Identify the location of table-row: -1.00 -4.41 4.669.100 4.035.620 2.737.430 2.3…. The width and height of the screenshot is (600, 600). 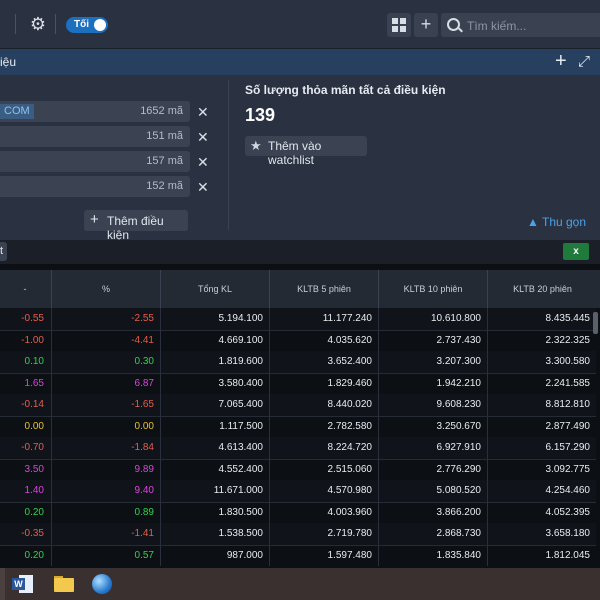
(298, 341).